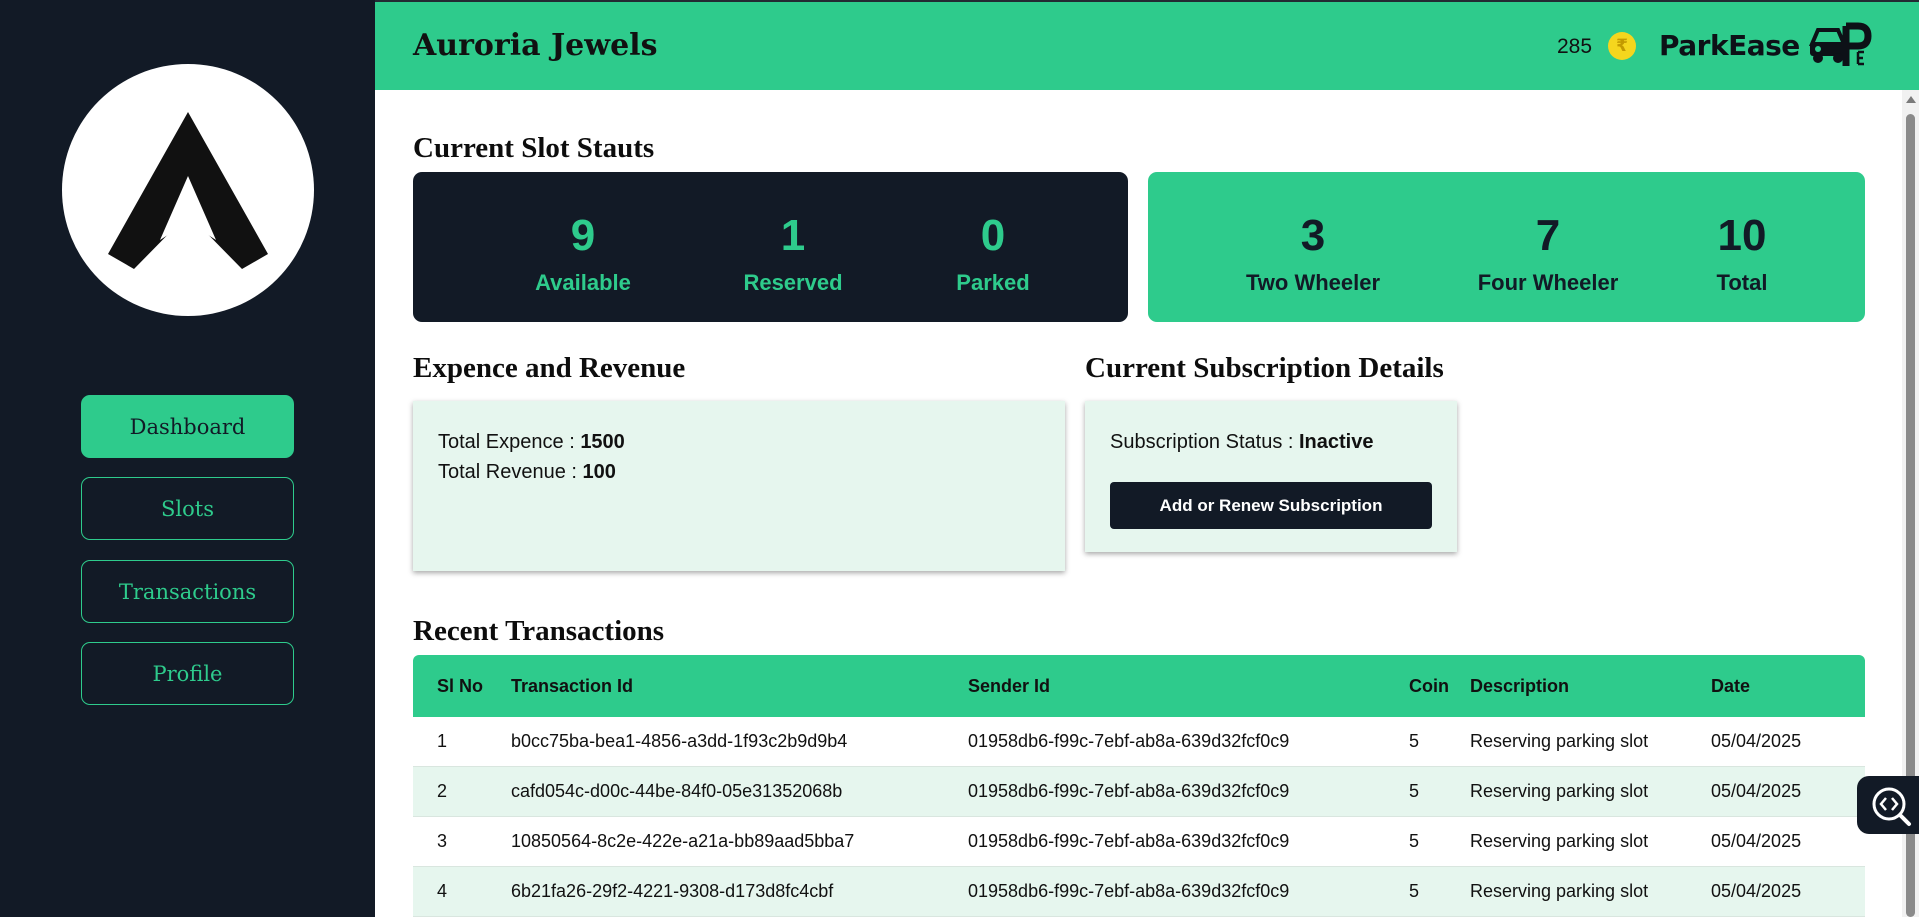  I want to click on occupancy-card: 9 Available 1 Reserved 0 Parked, so click(770, 247).